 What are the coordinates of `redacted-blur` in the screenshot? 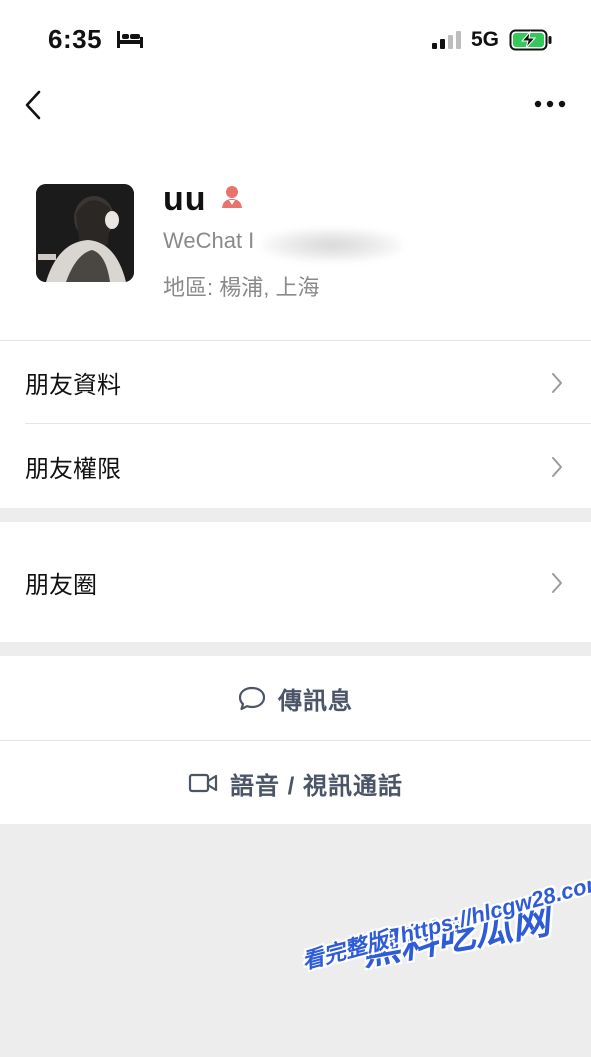 It's located at (332, 245).